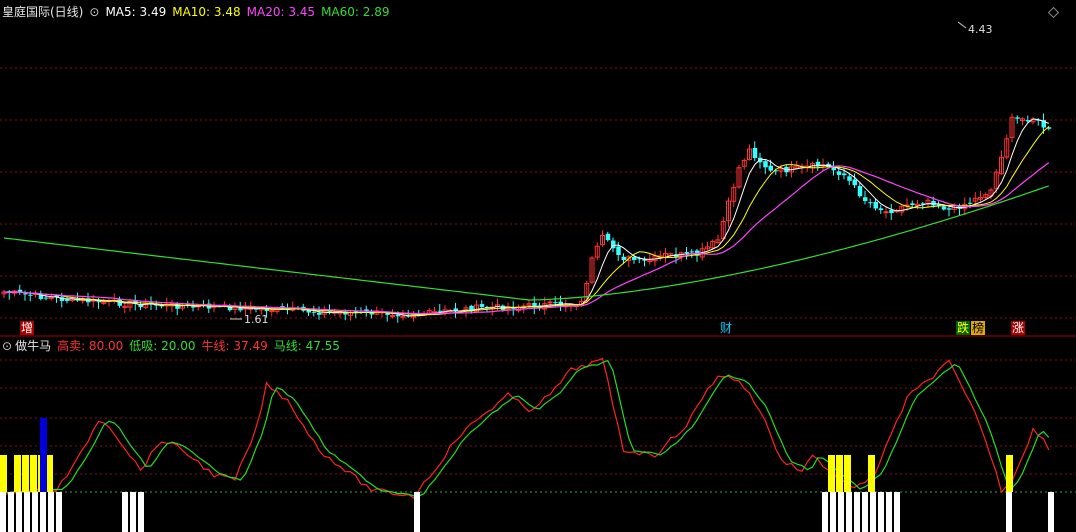 This screenshot has height=532, width=1076. I want to click on chart-title: 皇庭国际(日线), so click(42, 12).